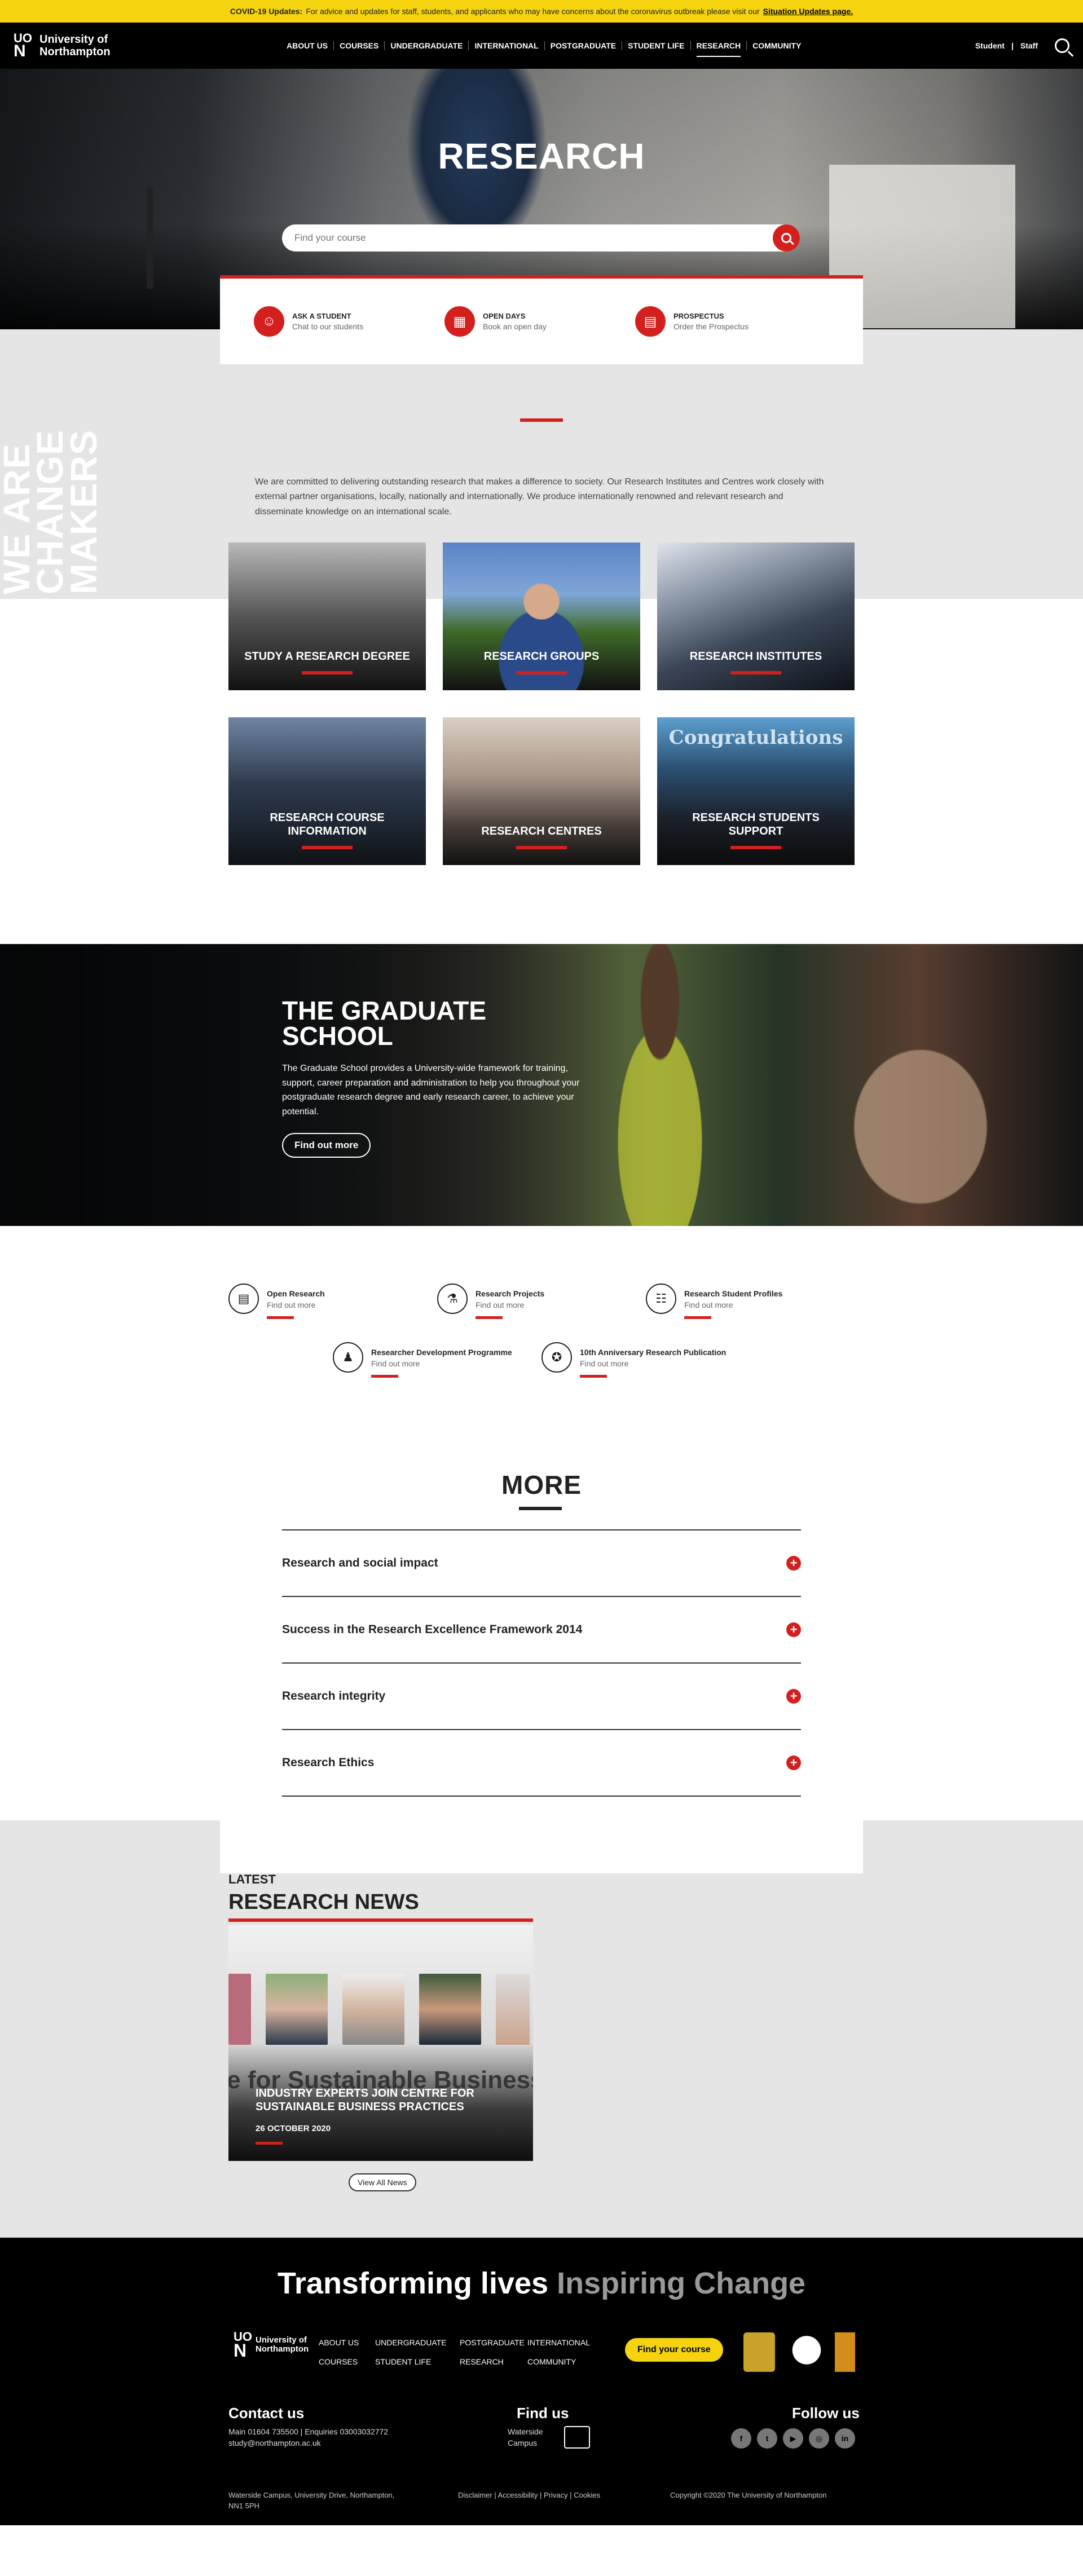 This screenshot has height=2576, width=1083. What do you see at coordinates (731, 321) in the screenshot?
I see `quick-link-prospectus: ▤ PROSPECTUS Order the Prospectus` at bounding box center [731, 321].